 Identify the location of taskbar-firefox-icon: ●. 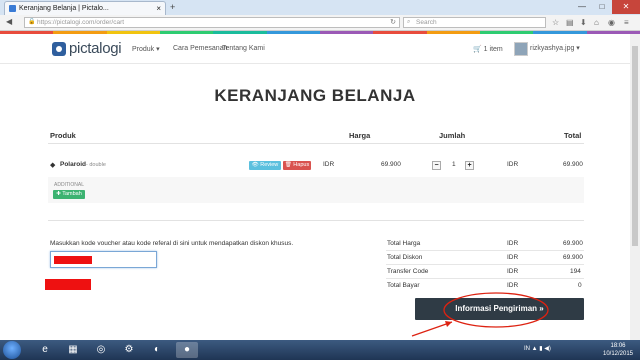
(187, 350).